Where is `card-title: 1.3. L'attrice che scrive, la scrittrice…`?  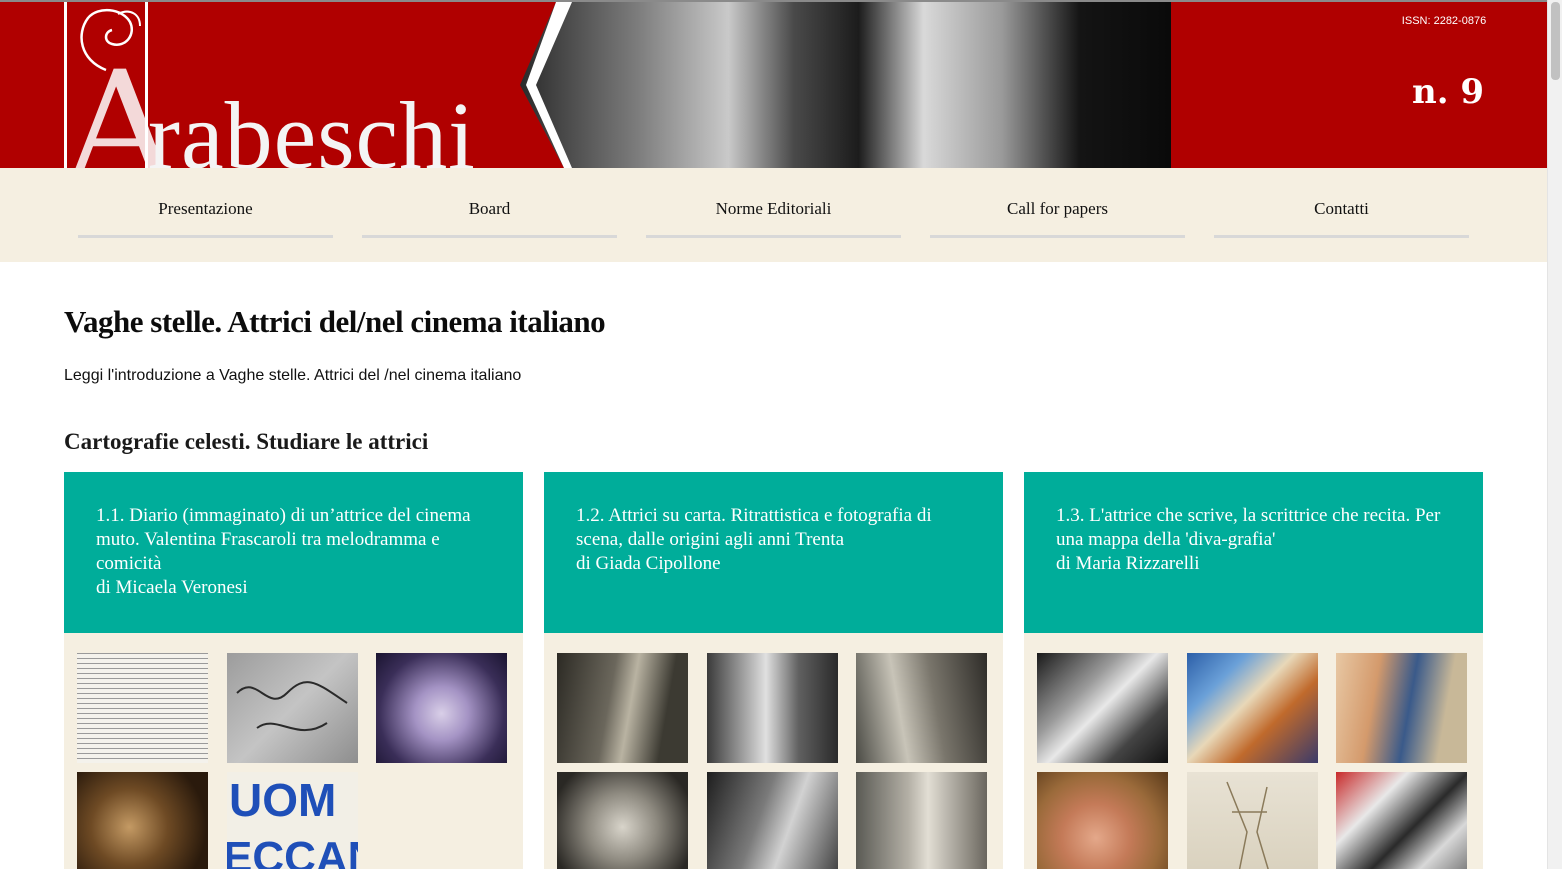
card-title: 1.3. L'attrice che scrive, la scrittrice… is located at coordinates (1248, 527).